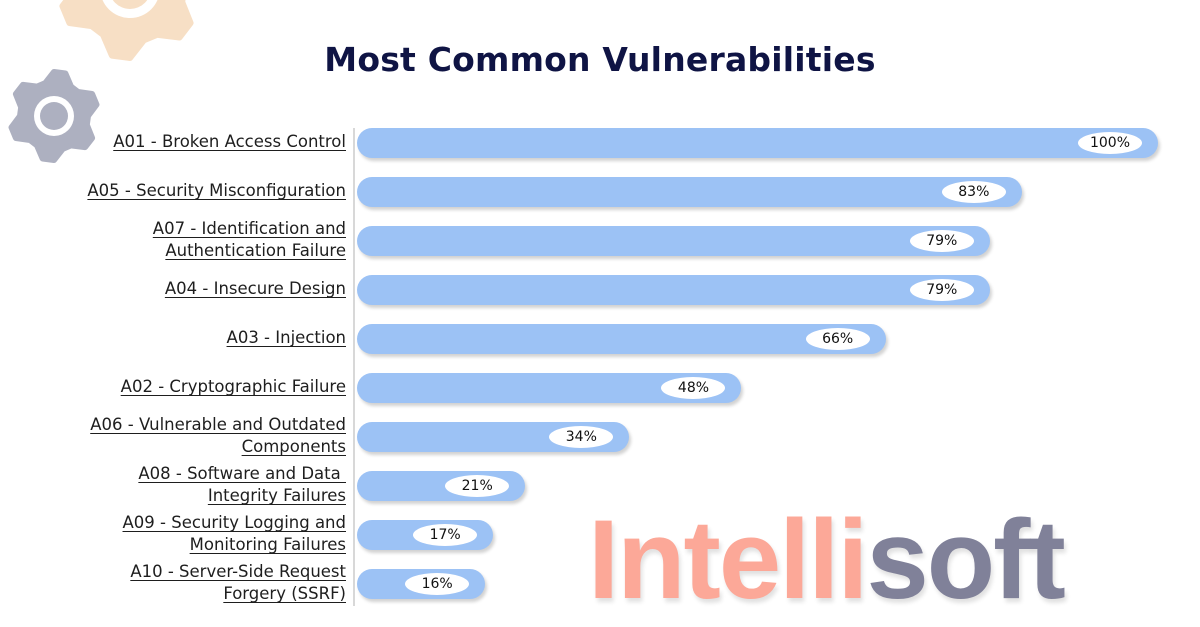 This screenshot has width=1200, height=627. What do you see at coordinates (238, 571) in the screenshot?
I see `category-label-line: A10 - Server-Side Request` at bounding box center [238, 571].